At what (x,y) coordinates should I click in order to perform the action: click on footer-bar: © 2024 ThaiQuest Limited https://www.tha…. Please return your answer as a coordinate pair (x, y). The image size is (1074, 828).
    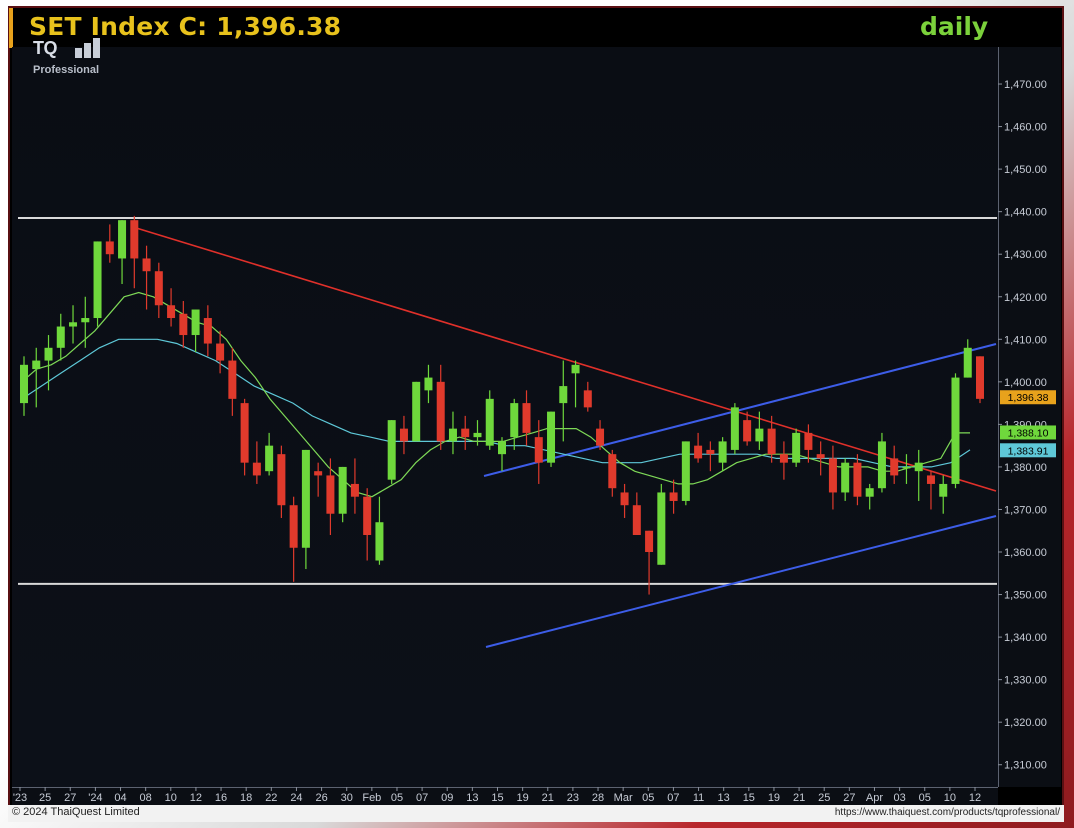
    Looking at the image, I should click on (536, 813).